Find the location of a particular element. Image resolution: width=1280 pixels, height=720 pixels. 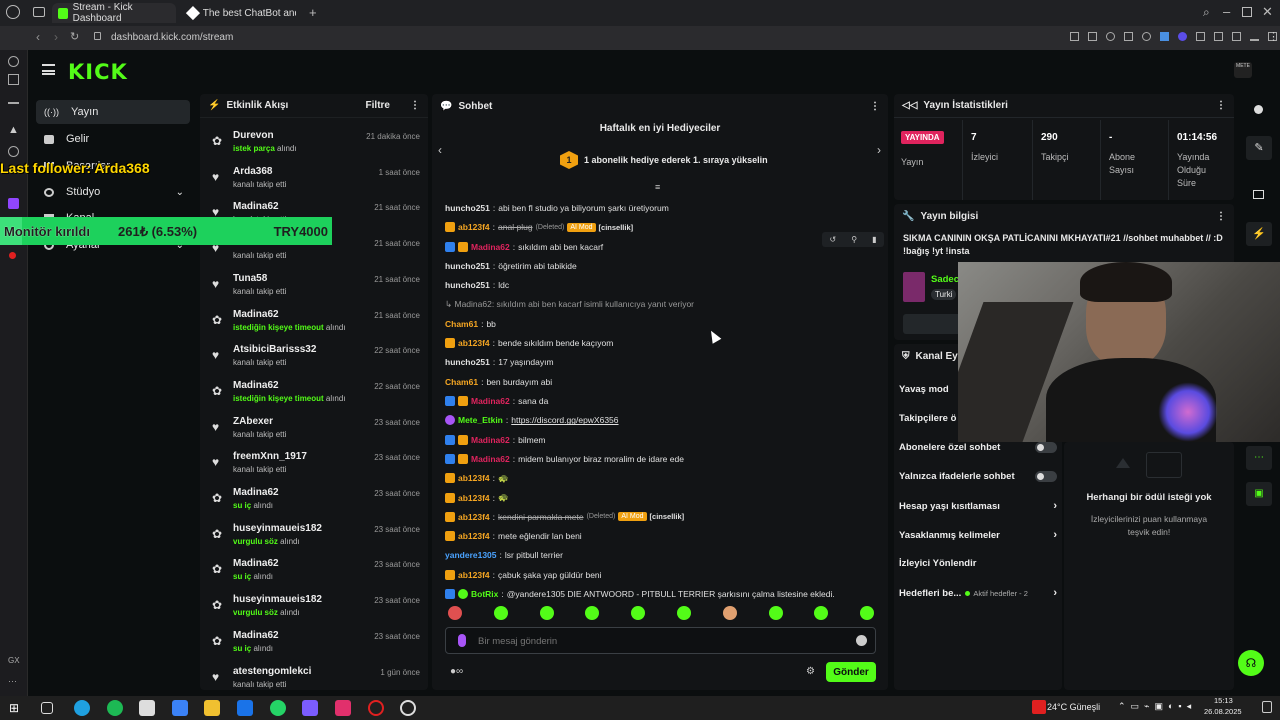

shield-icon is located at coordinates (1110, 36).